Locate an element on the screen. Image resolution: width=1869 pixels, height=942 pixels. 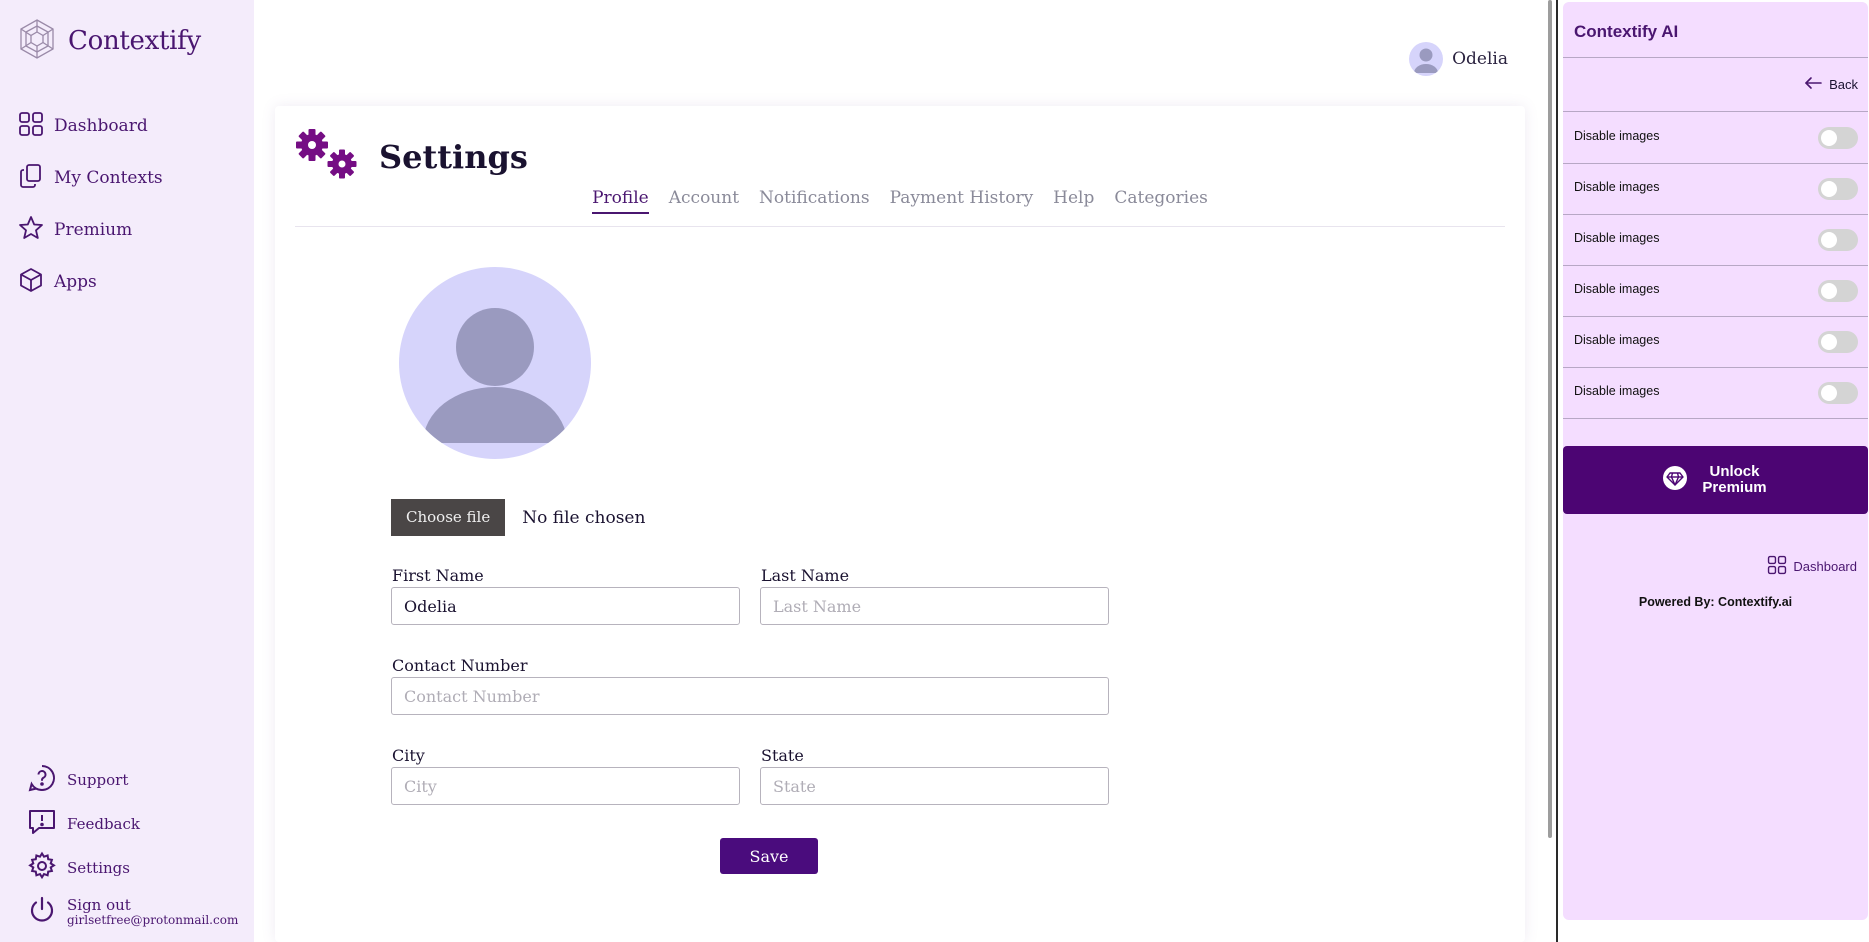
ai-panel-title: Contextify AI is located at coordinates (1626, 31).